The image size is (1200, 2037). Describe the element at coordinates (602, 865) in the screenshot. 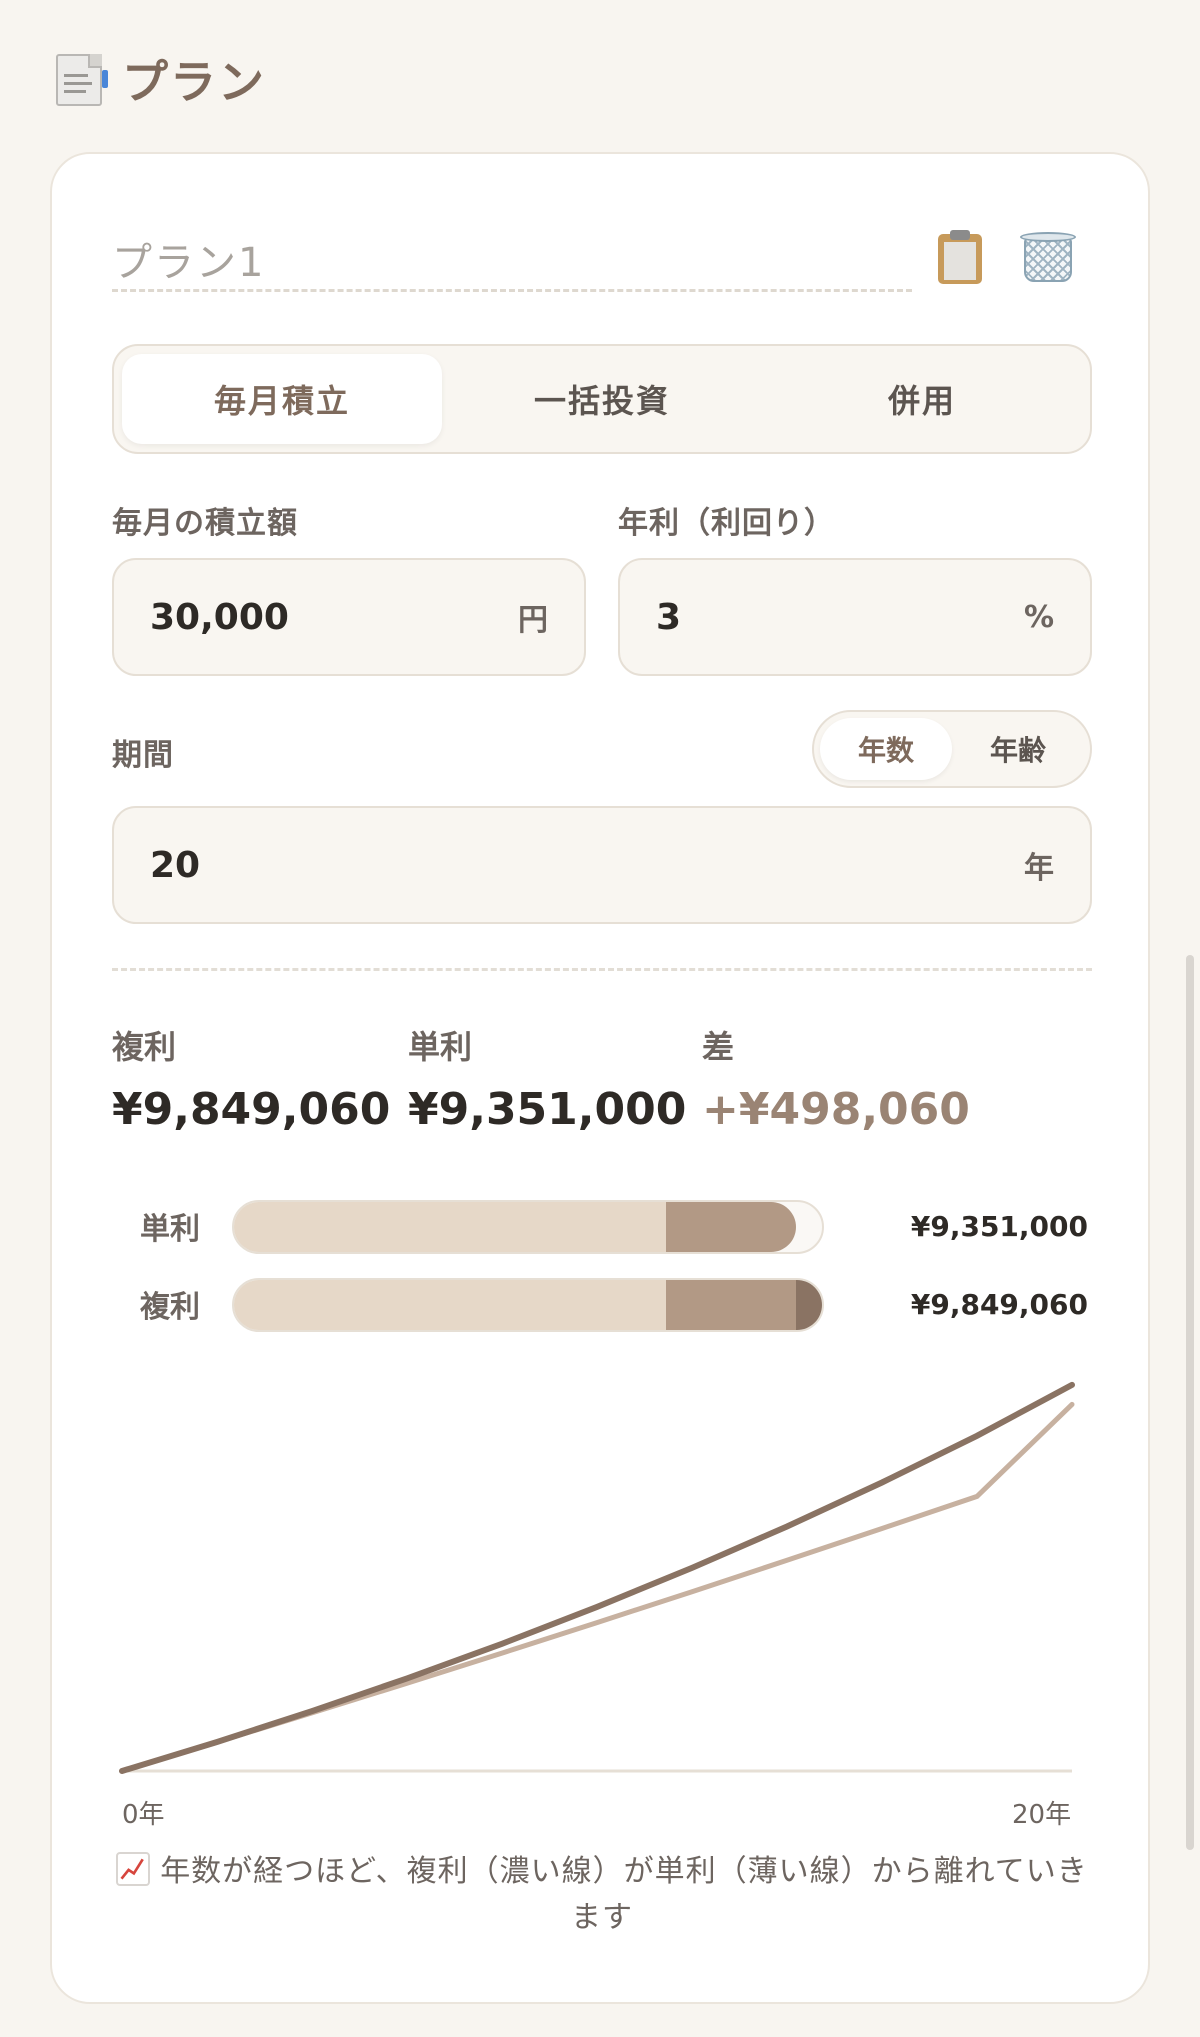

I see `period-field: 20 年` at that location.